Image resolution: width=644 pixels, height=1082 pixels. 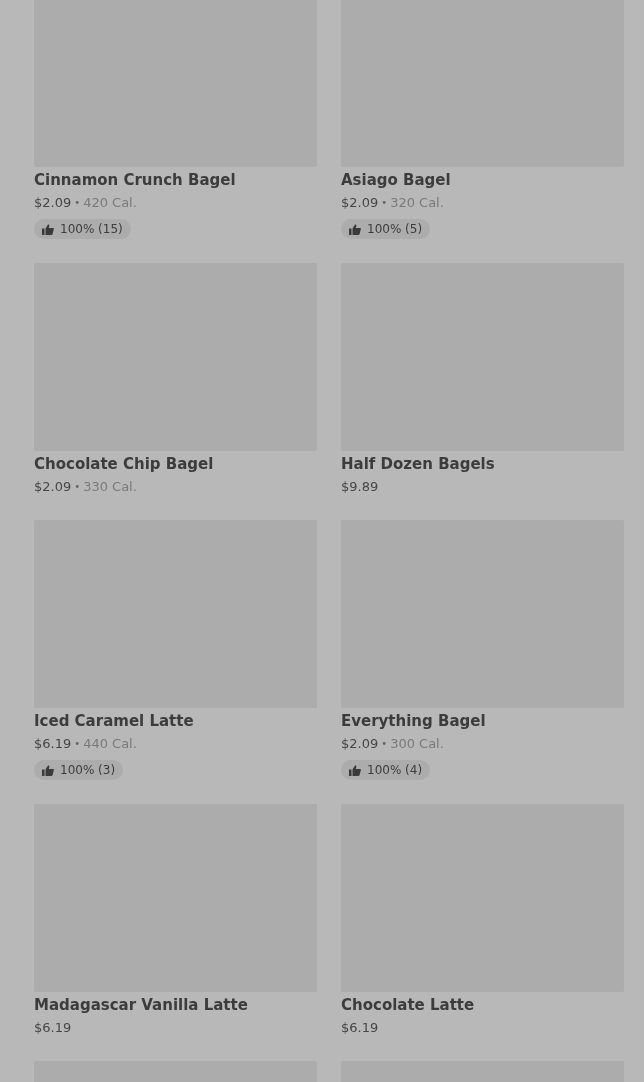 I want to click on rating-text: 100% (15), so click(x=91, y=229).